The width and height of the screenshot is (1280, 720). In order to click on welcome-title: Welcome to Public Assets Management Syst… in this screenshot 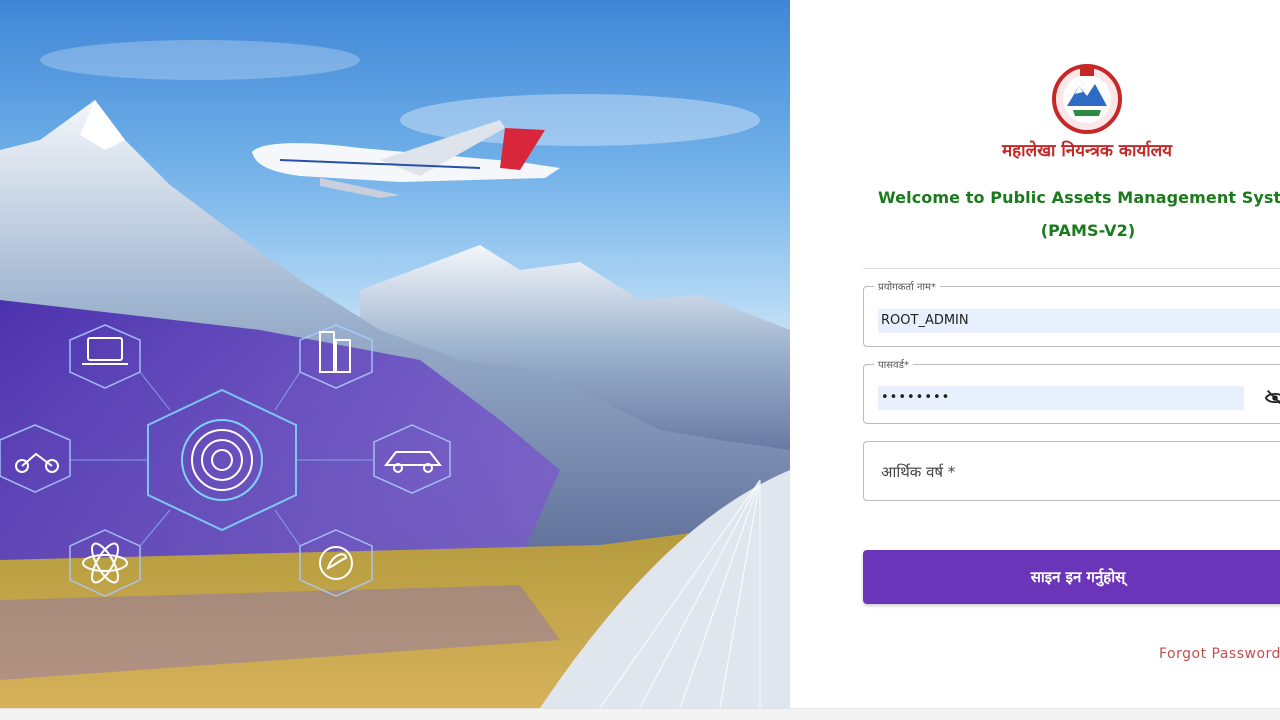, I will do `click(1079, 197)`.